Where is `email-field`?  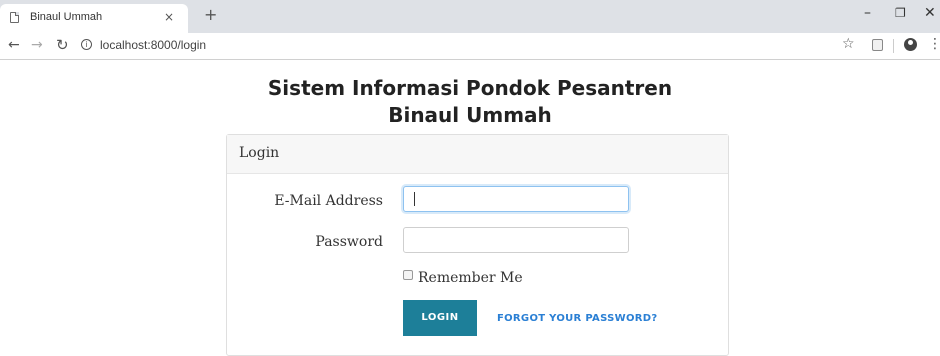
email-field is located at coordinates (516, 199).